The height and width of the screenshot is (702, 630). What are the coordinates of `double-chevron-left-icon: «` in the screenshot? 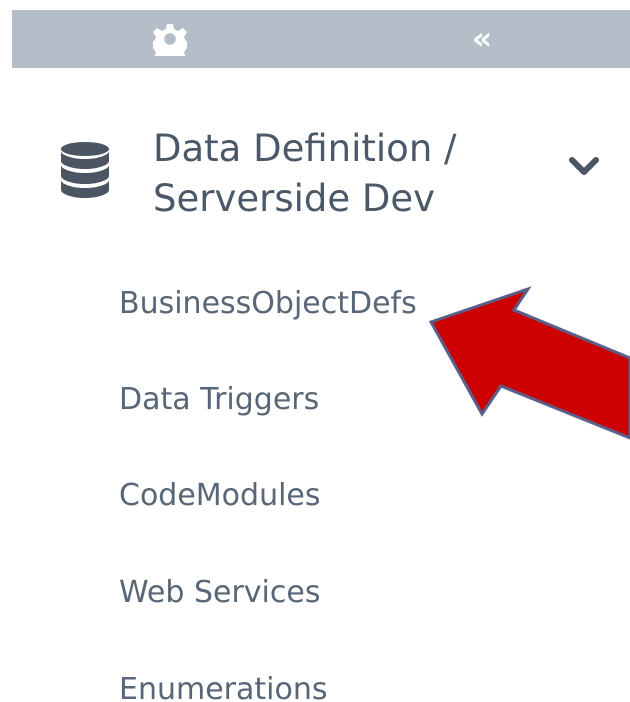 It's located at (482, 38).